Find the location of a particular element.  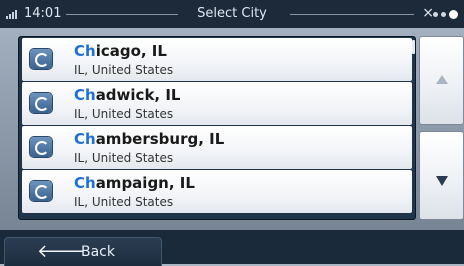

city-row-chambersburg: Chambersburg, IL IL, United States is located at coordinates (217, 147).